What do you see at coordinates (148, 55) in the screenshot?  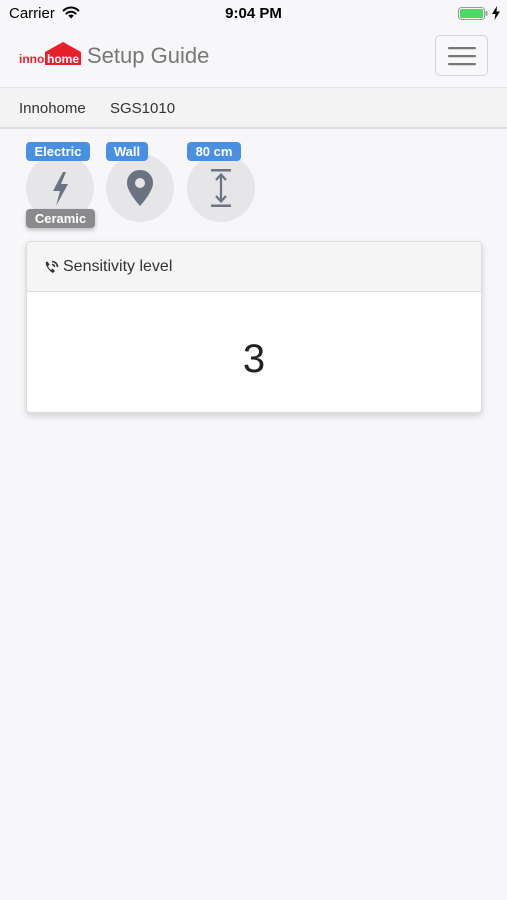 I see `page-title: Setup Guide` at bounding box center [148, 55].